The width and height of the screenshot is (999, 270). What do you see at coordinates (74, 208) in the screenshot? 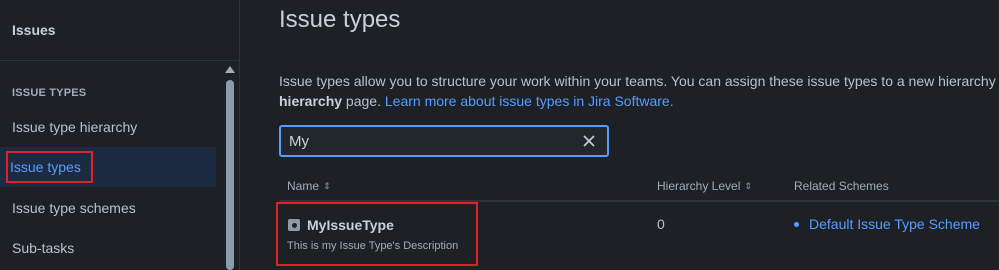
I see `sidebar-item-label: Issue type schemes` at bounding box center [74, 208].